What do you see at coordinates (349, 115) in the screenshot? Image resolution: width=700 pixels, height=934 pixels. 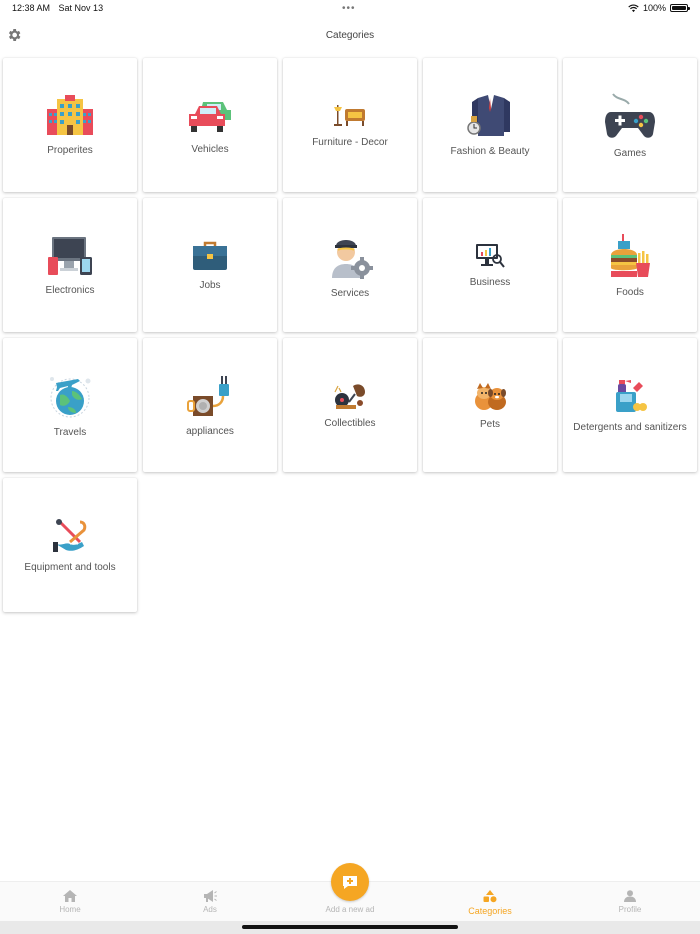 I see `furniture-icon` at bounding box center [349, 115].